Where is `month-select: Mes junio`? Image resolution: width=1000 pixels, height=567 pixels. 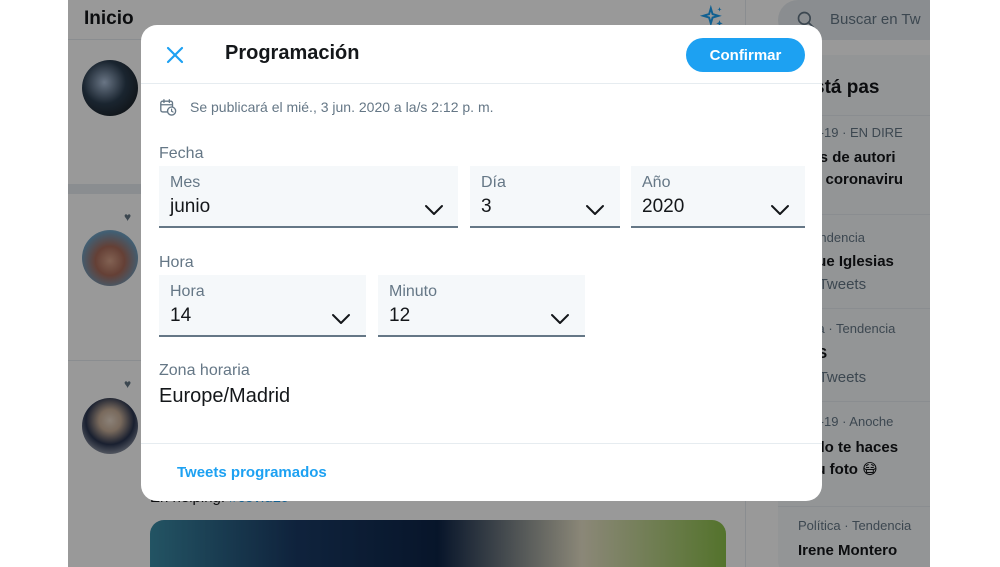 month-select: Mes junio is located at coordinates (308, 197).